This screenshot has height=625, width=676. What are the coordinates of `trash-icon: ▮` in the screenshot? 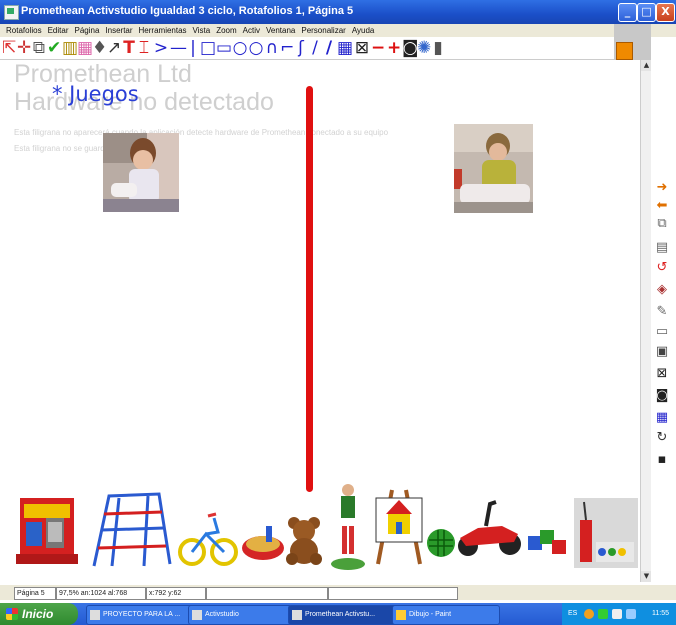 It's located at (438, 48).